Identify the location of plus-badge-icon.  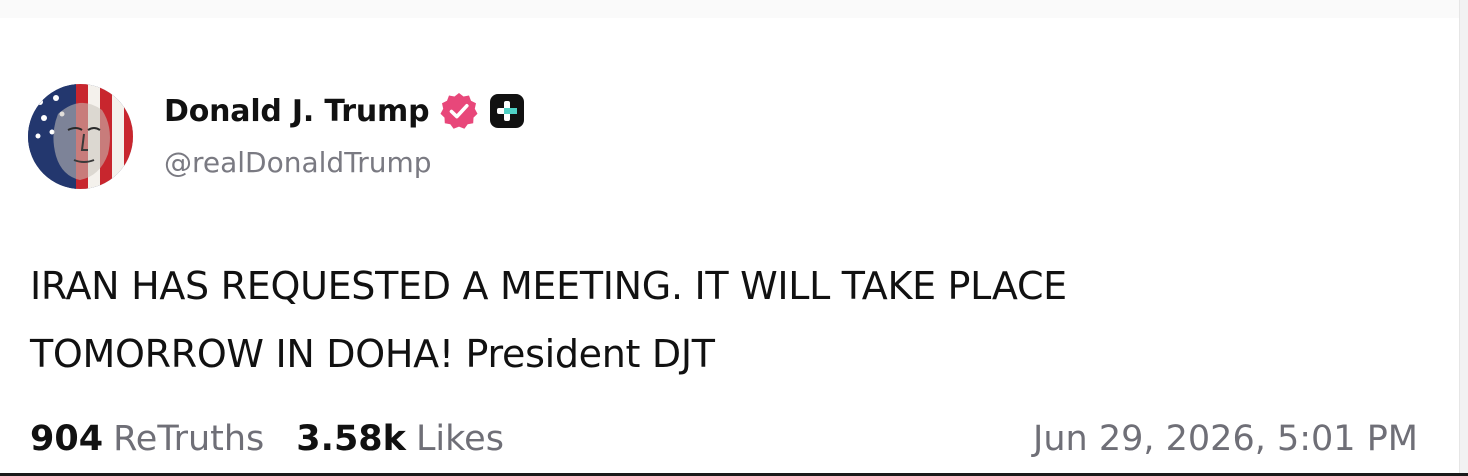
(507, 111).